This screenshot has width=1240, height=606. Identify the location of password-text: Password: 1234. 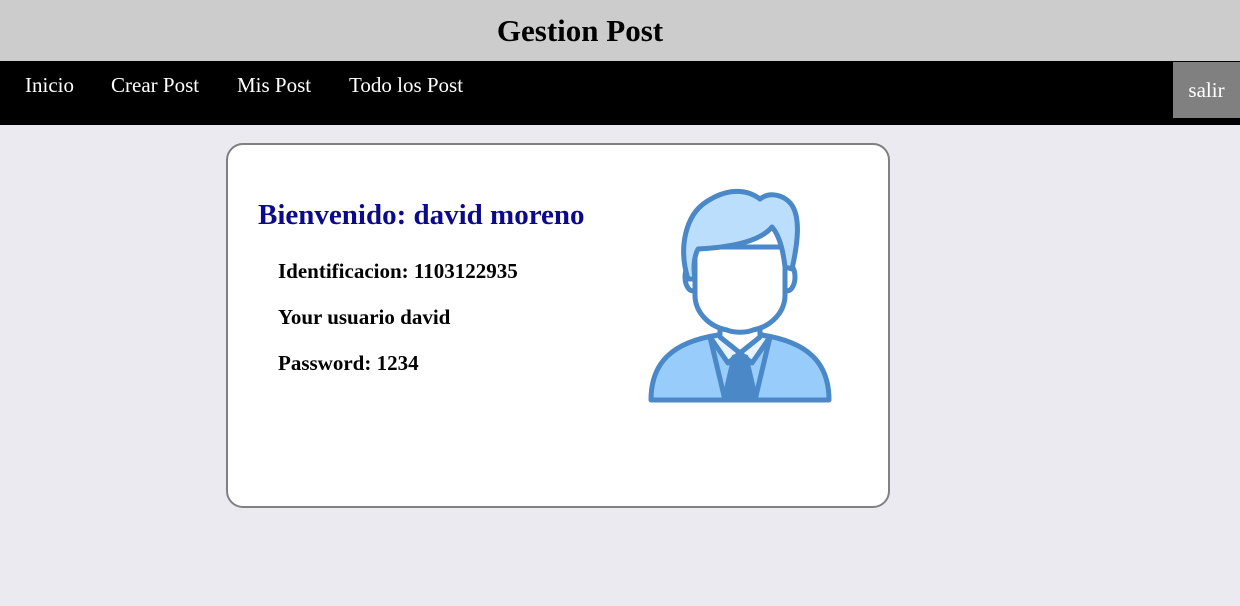
(348, 363).